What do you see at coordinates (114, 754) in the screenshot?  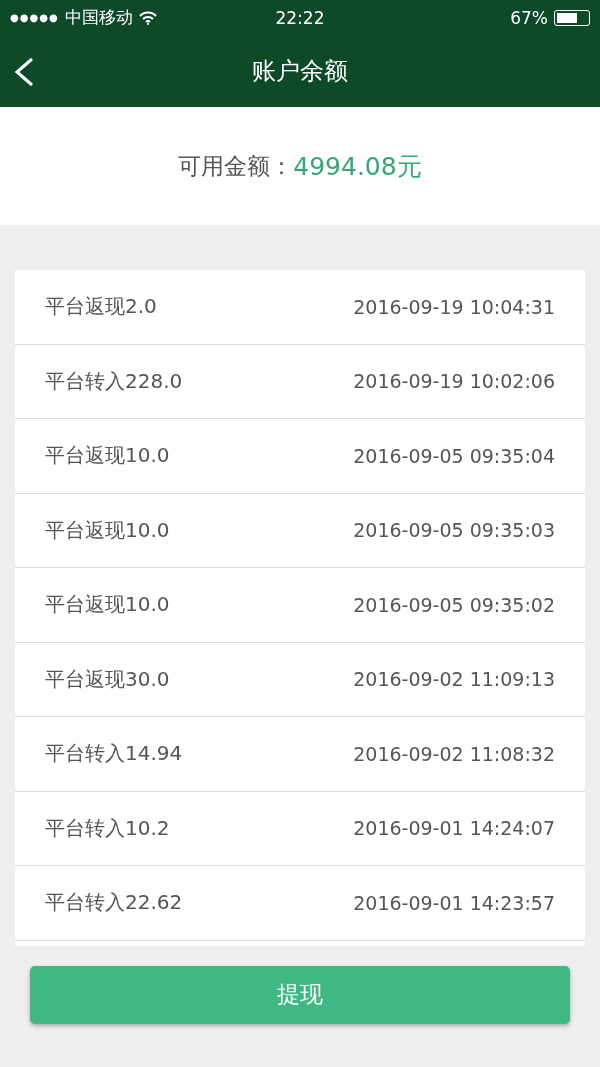 I see `record-description: 平台转入14.94` at bounding box center [114, 754].